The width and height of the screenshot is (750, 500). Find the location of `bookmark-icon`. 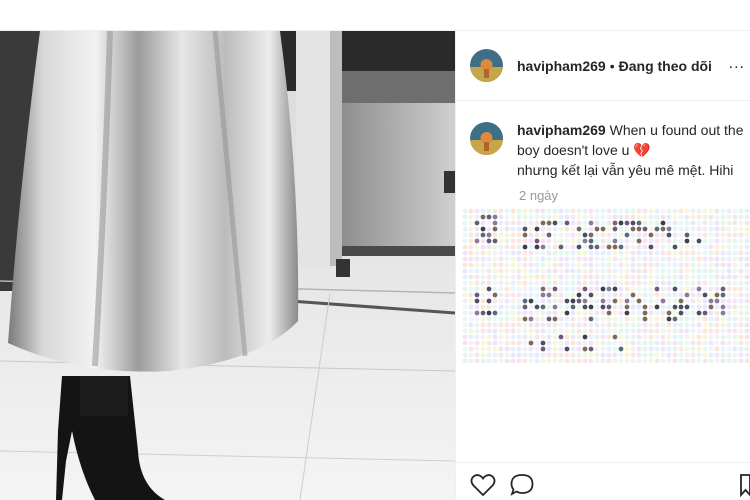

bookmark-icon is located at coordinates (745, 486).